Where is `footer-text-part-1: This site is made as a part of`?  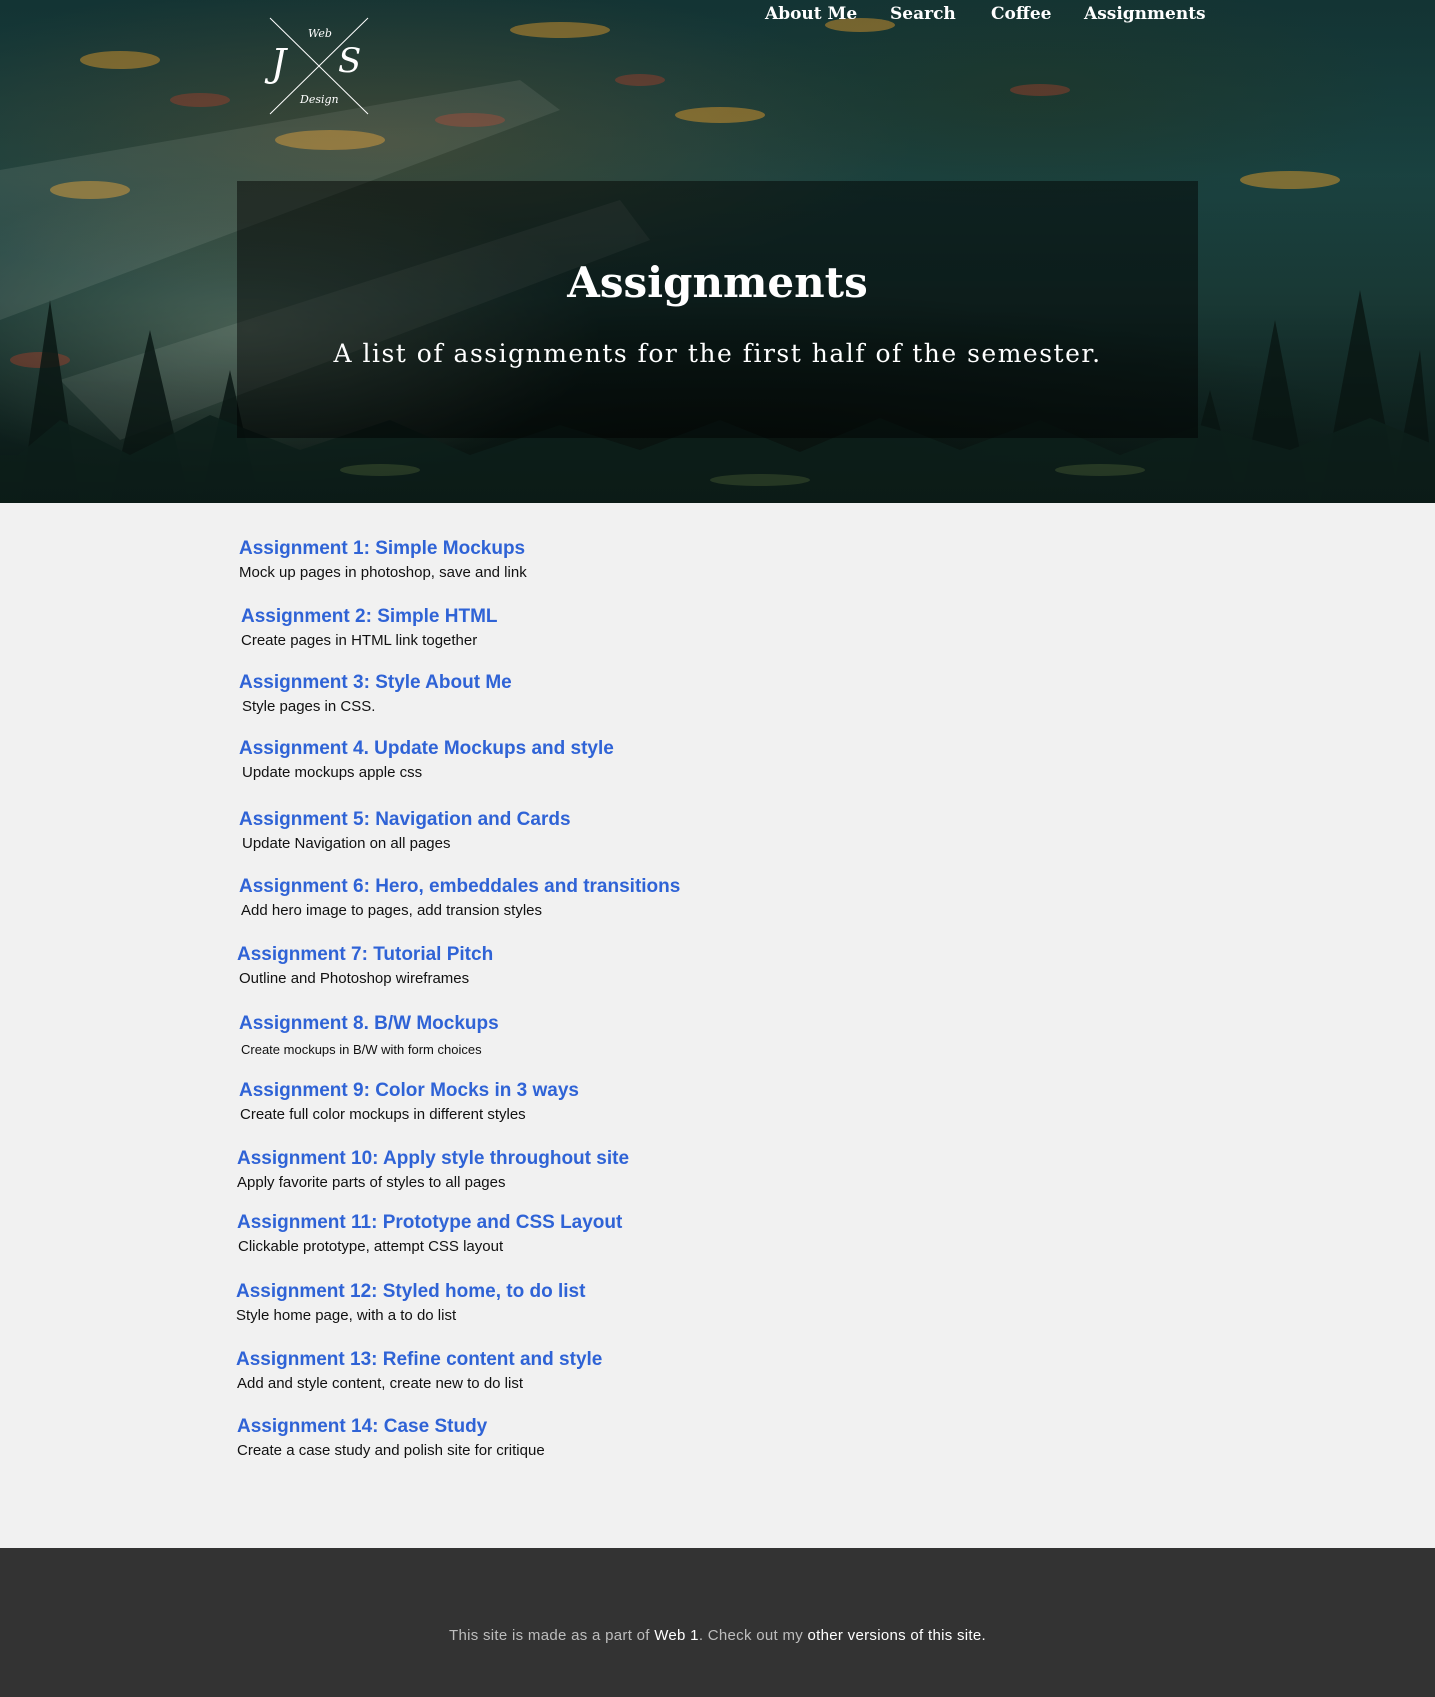 footer-text-part-1: This site is made as a part of is located at coordinates (552, 1635).